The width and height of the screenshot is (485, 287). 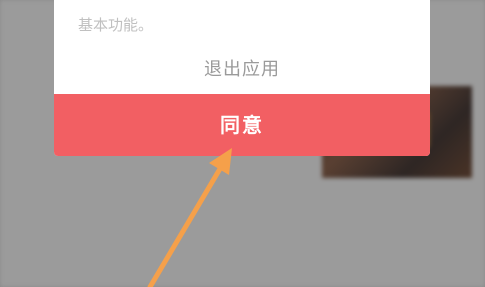 What do you see at coordinates (116, 25) in the screenshot?
I see `dialog-body-text: 基本功能。` at bounding box center [116, 25].